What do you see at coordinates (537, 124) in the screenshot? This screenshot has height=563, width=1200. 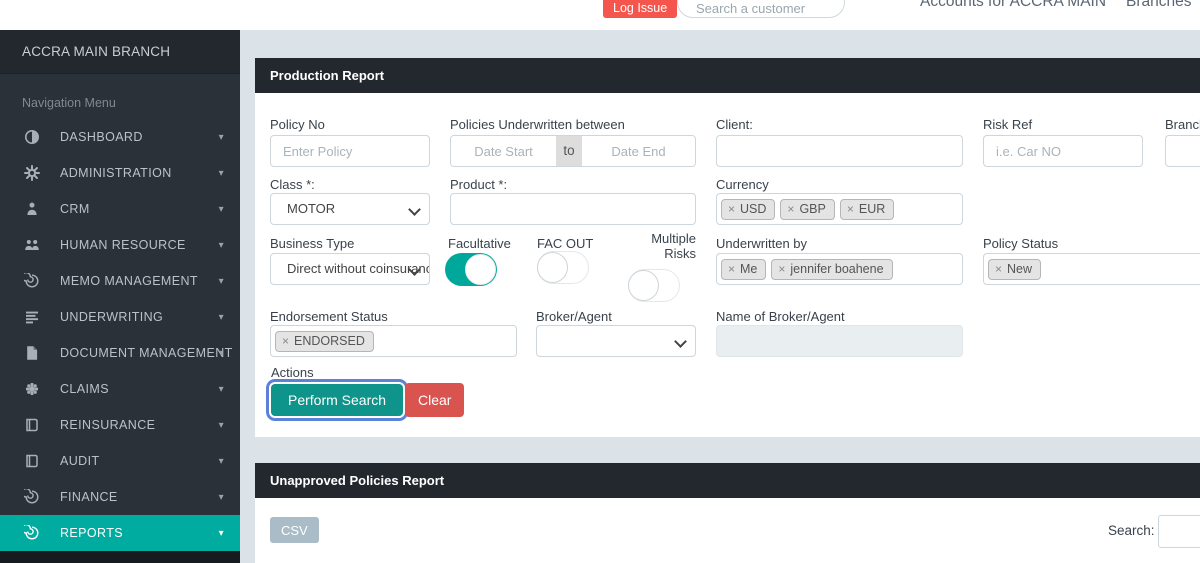 I see `underwritten-between-label: Policies Underwritten between` at bounding box center [537, 124].